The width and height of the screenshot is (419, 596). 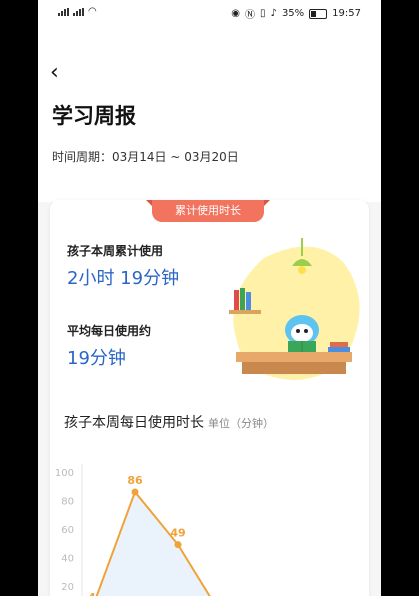 I want to click on mute-icon: ♪, so click(x=273, y=13).